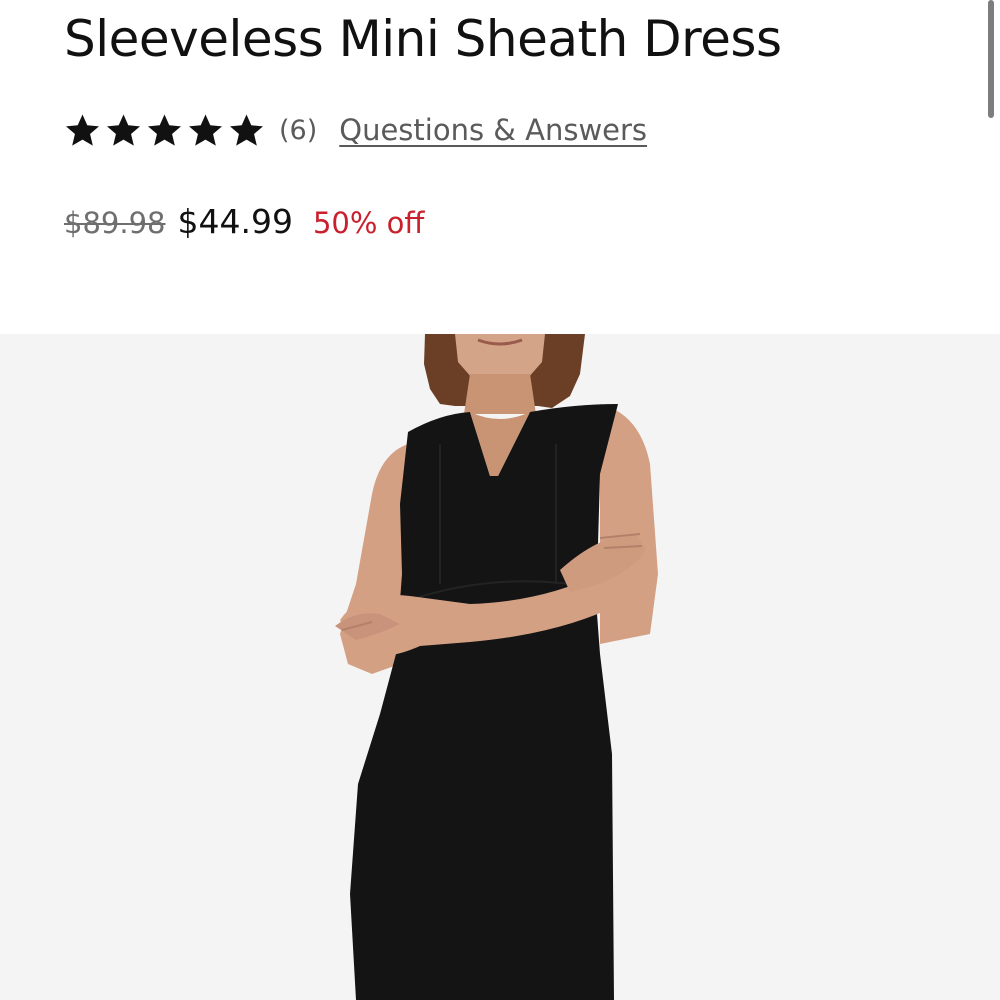 This screenshot has height=1000, width=1000. I want to click on original-price: $89.98, so click(115, 223).